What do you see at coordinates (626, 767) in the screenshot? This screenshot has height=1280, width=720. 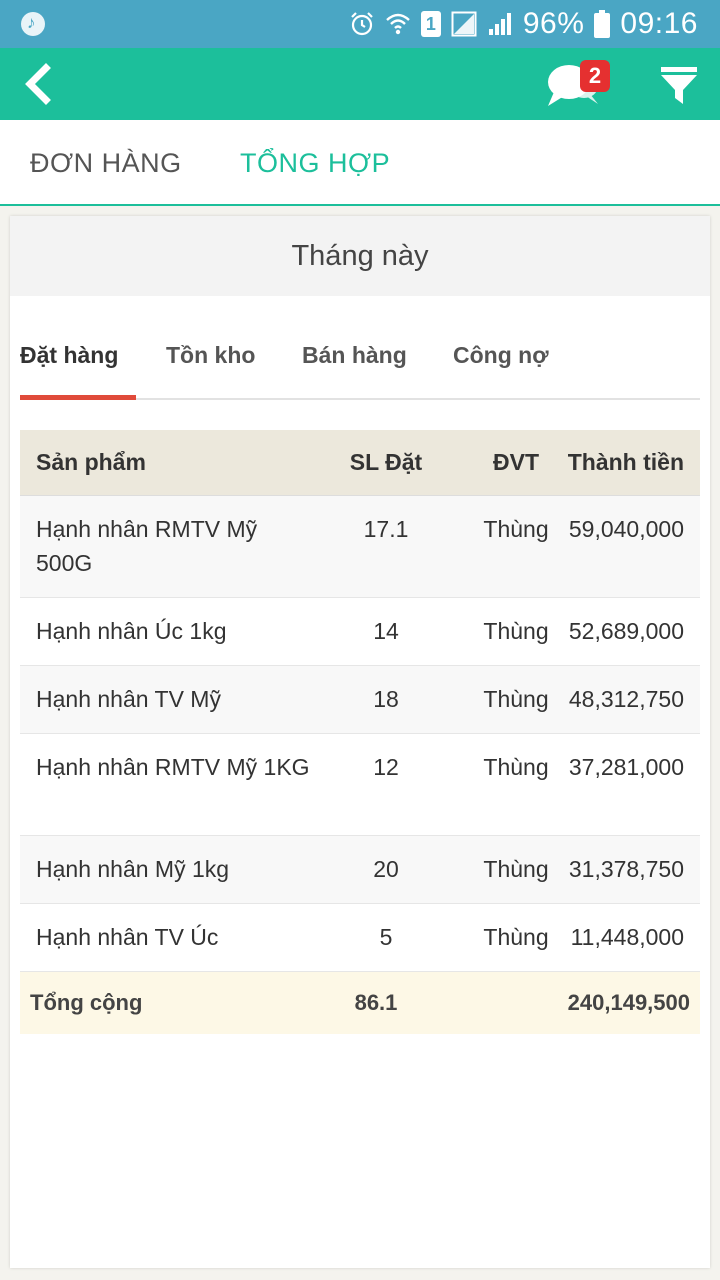 I see `amount: 37,281,000` at bounding box center [626, 767].